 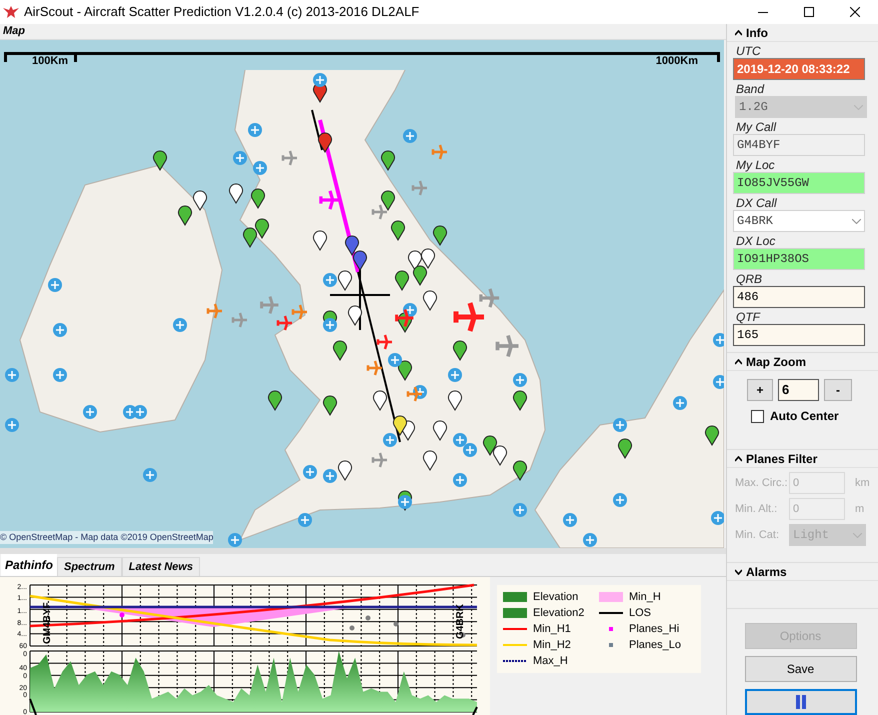 What do you see at coordinates (552, 645) in the screenshot?
I see `legend-label: Min_H2` at bounding box center [552, 645].